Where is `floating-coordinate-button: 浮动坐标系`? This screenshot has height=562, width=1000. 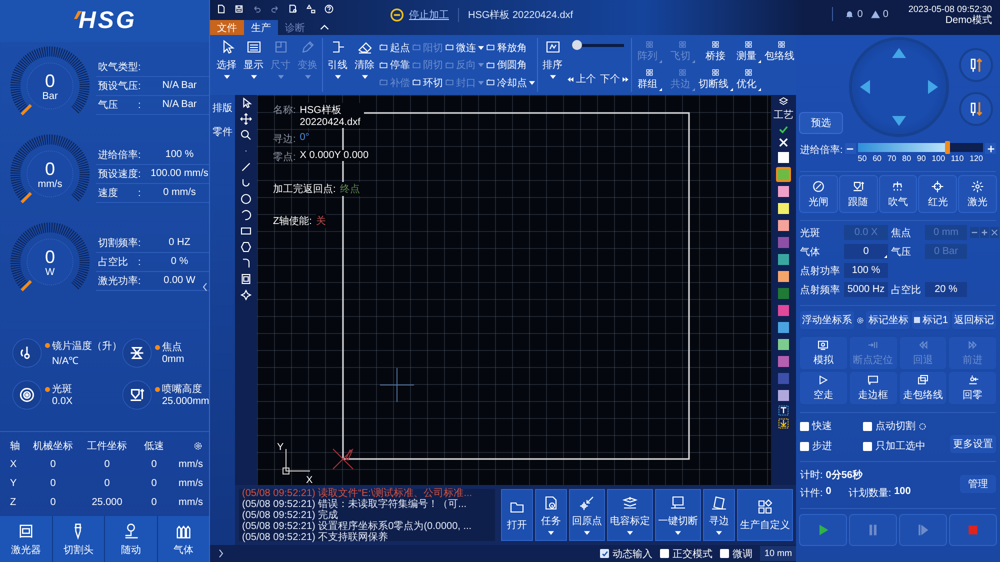 floating-coordinate-button: 浮动坐标系 is located at coordinates (827, 320).